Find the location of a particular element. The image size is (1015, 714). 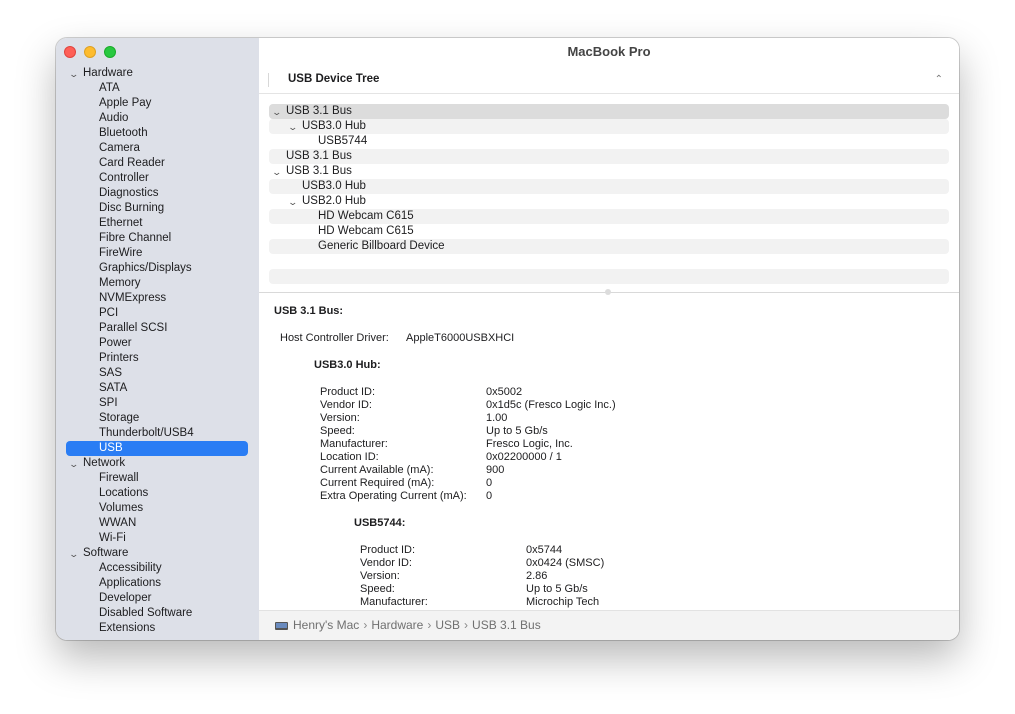

laptop-icon is located at coordinates (281, 626).